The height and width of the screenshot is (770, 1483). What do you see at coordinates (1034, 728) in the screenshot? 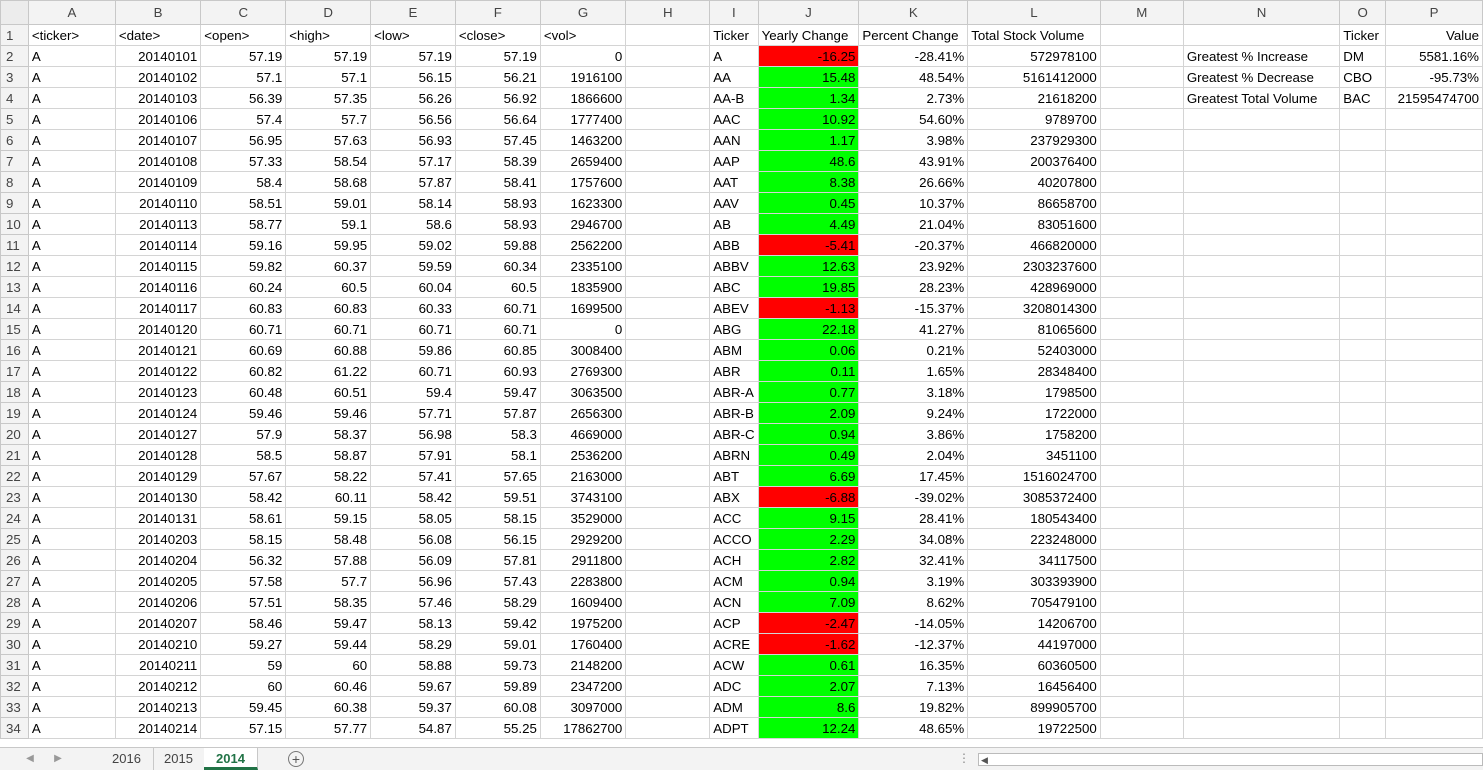
I see `cell-l: 19722500` at bounding box center [1034, 728].